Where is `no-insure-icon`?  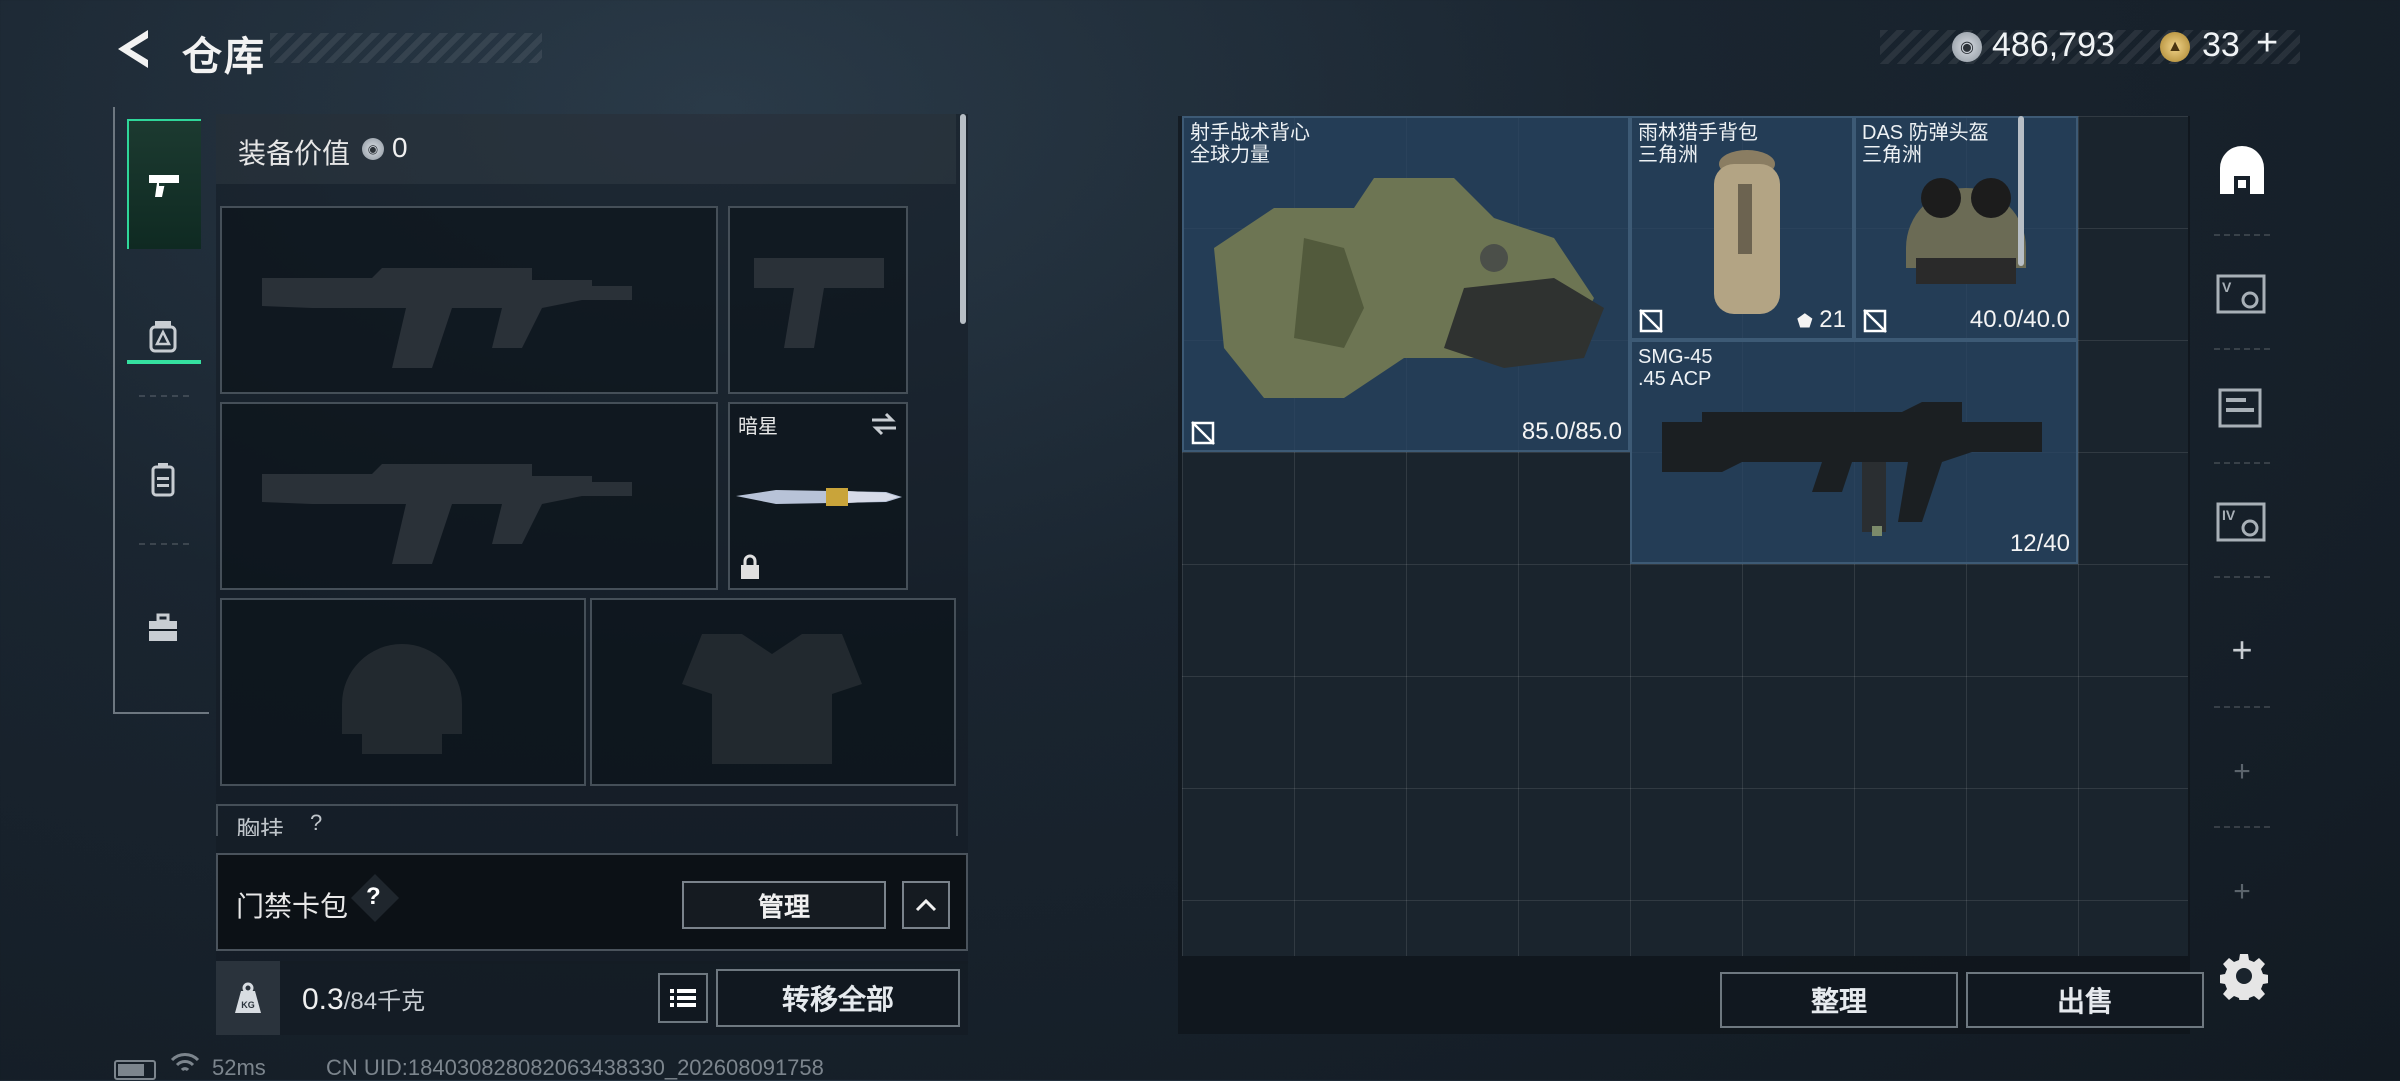
no-insure-icon is located at coordinates (1203, 433).